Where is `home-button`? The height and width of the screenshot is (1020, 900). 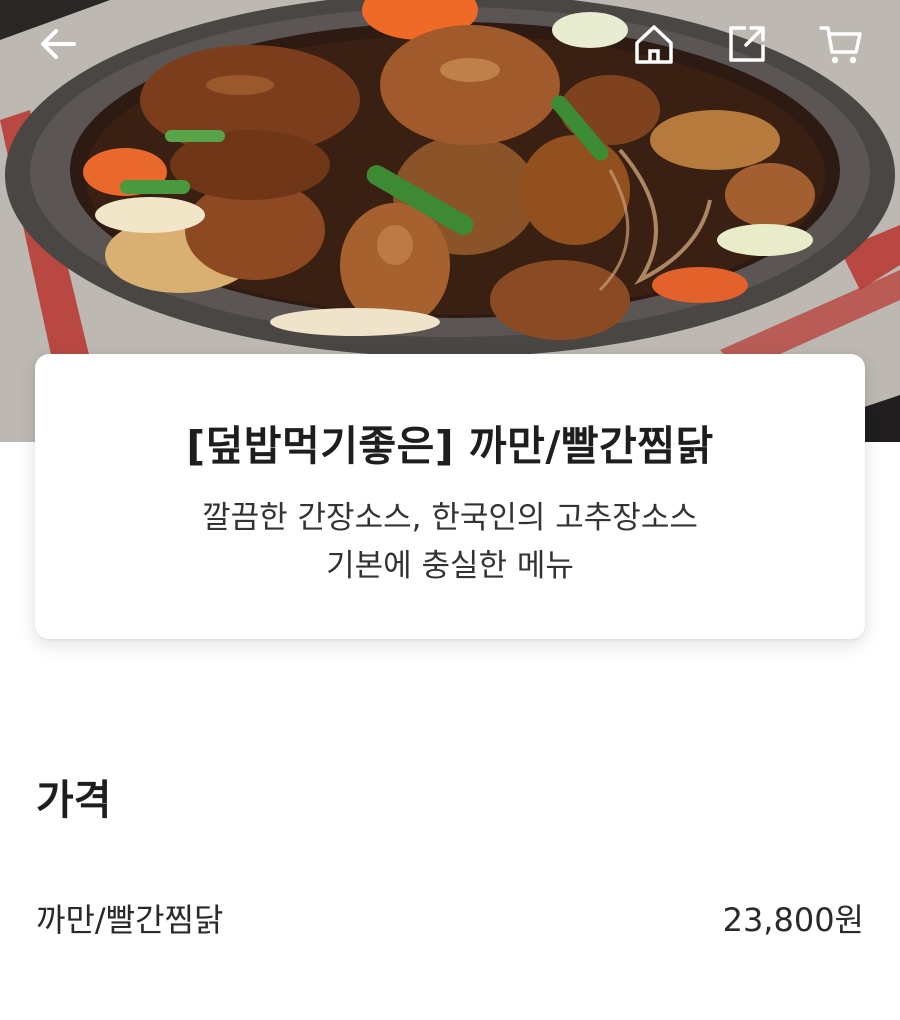 home-button is located at coordinates (654, 44).